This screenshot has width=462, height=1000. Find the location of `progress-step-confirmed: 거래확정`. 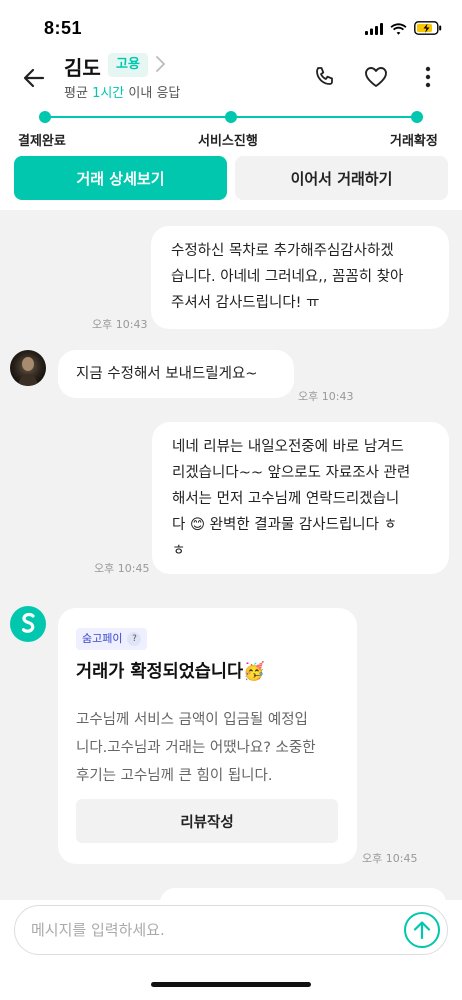

progress-step-confirmed: 거래확정 is located at coordinates (414, 141).